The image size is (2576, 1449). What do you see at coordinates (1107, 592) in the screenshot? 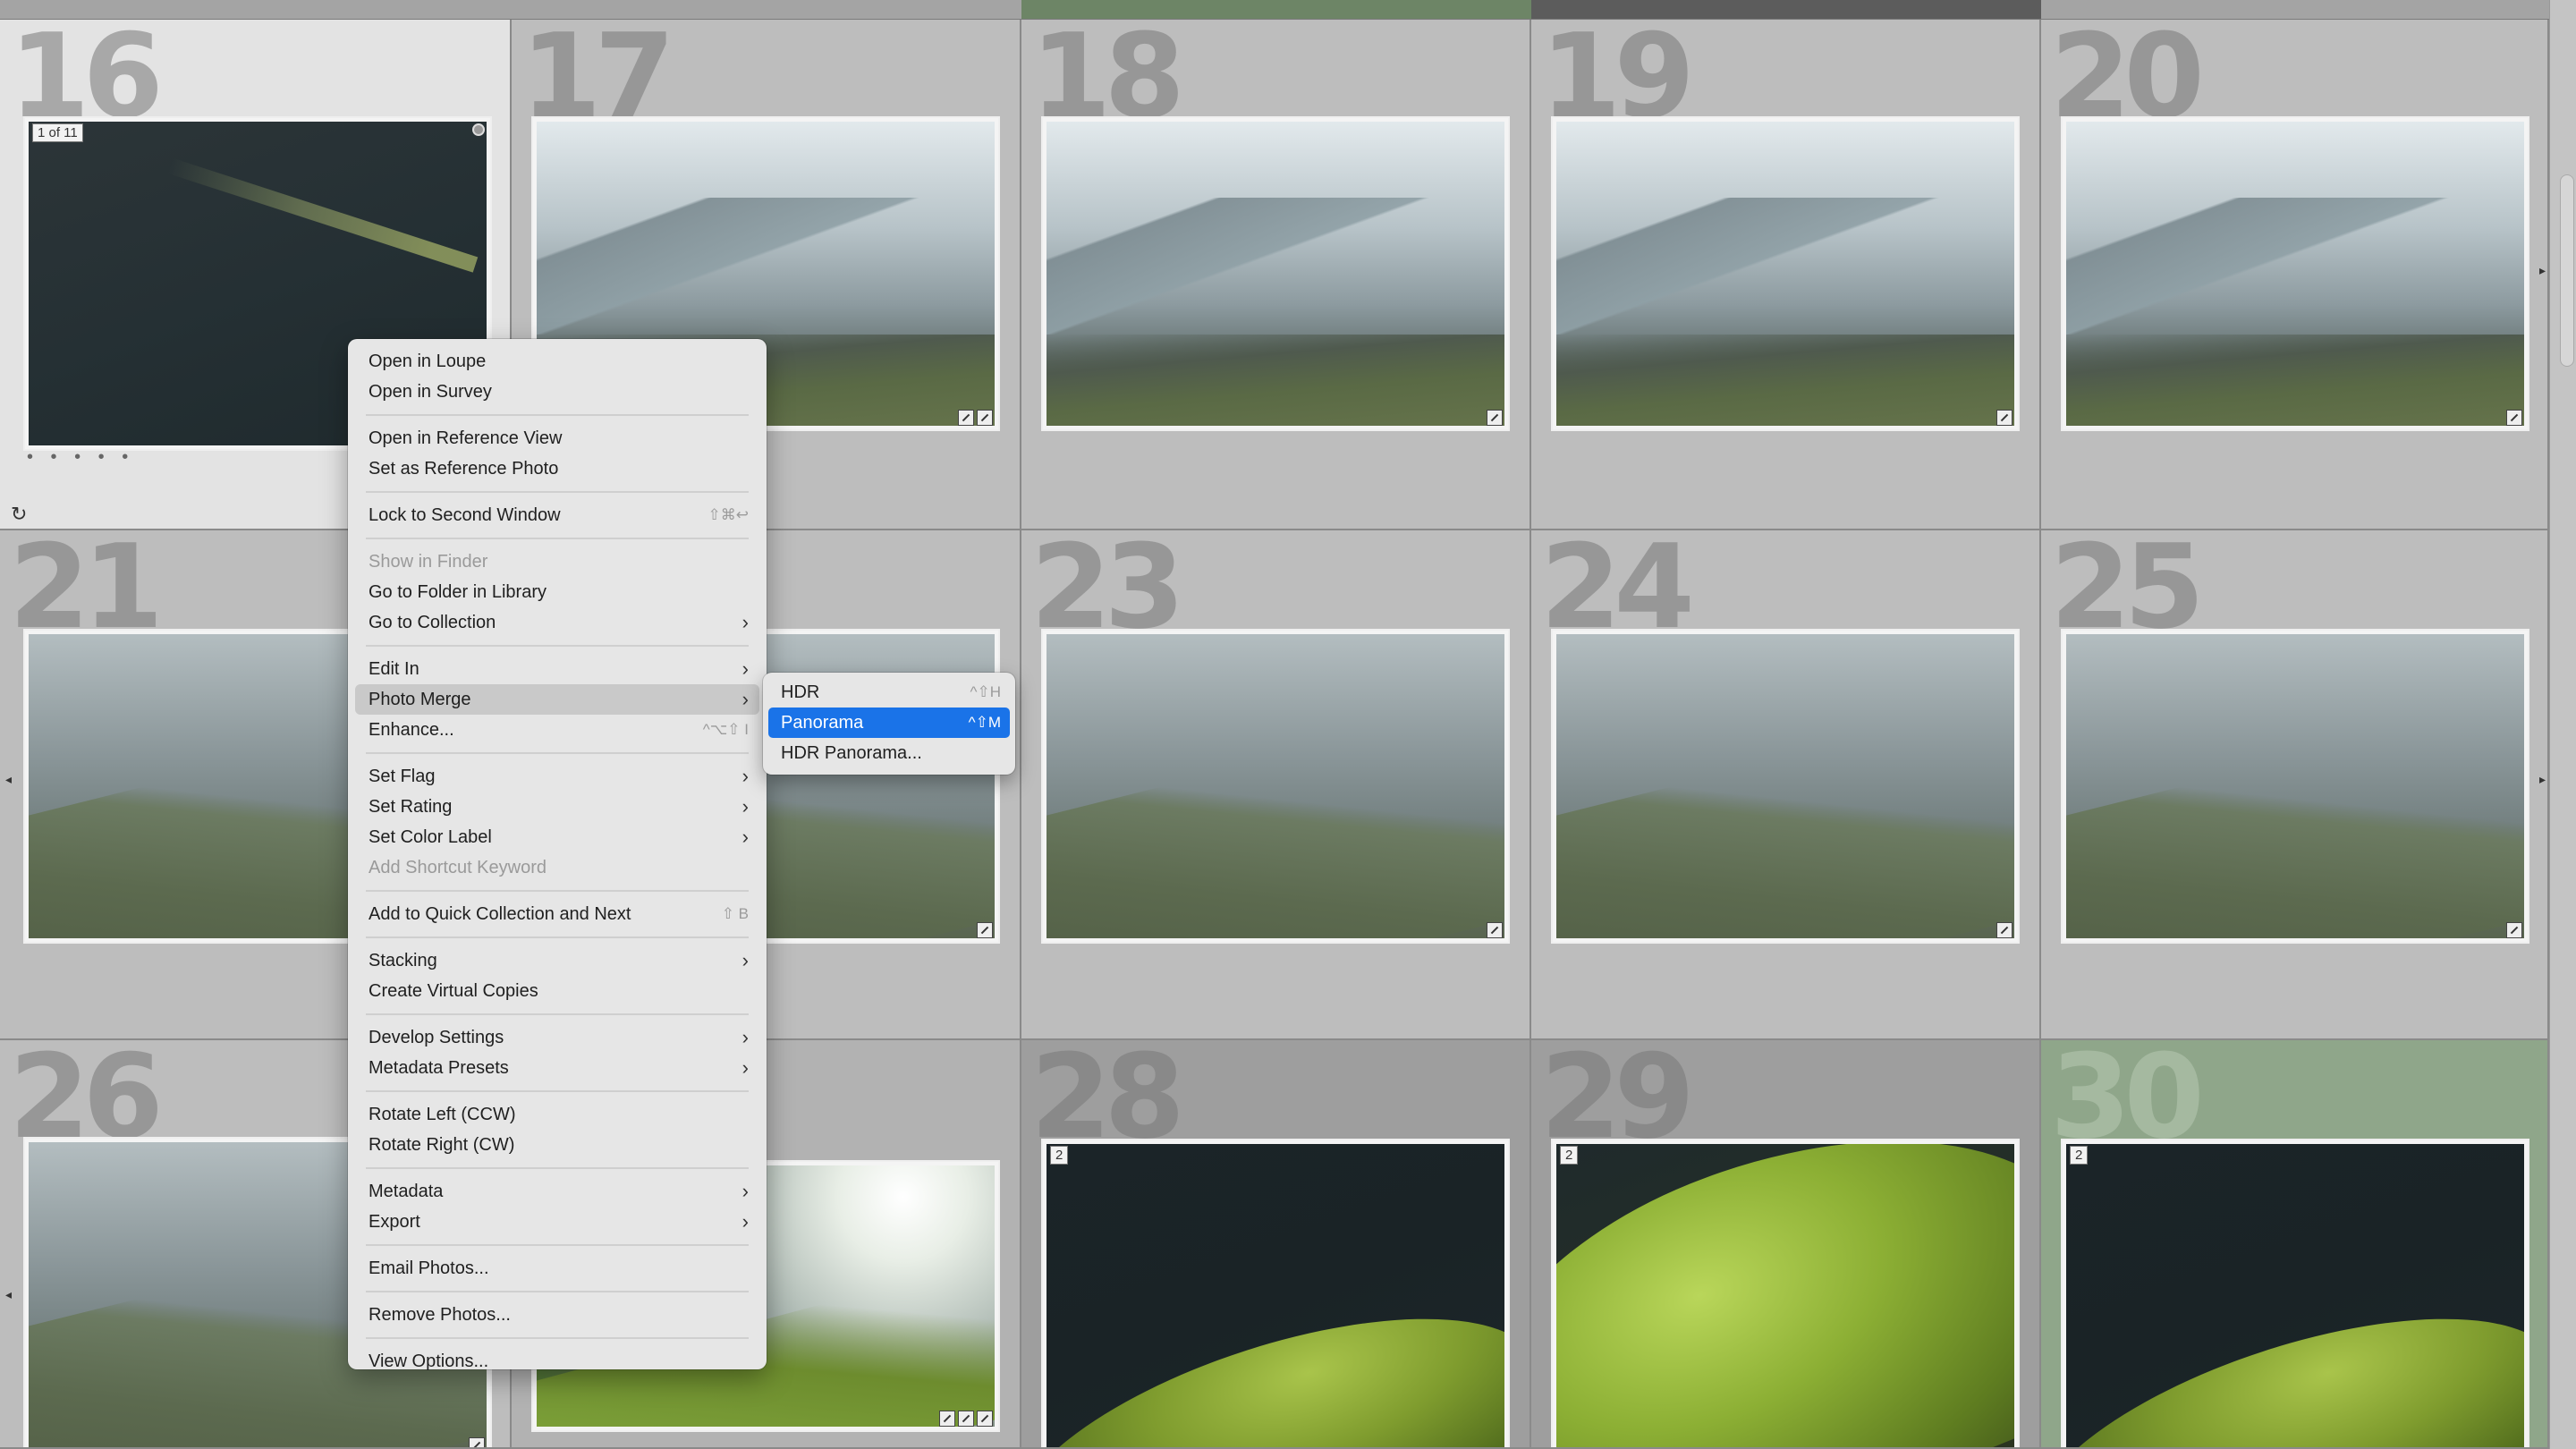
I see `day-number: 23` at bounding box center [1107, 592].